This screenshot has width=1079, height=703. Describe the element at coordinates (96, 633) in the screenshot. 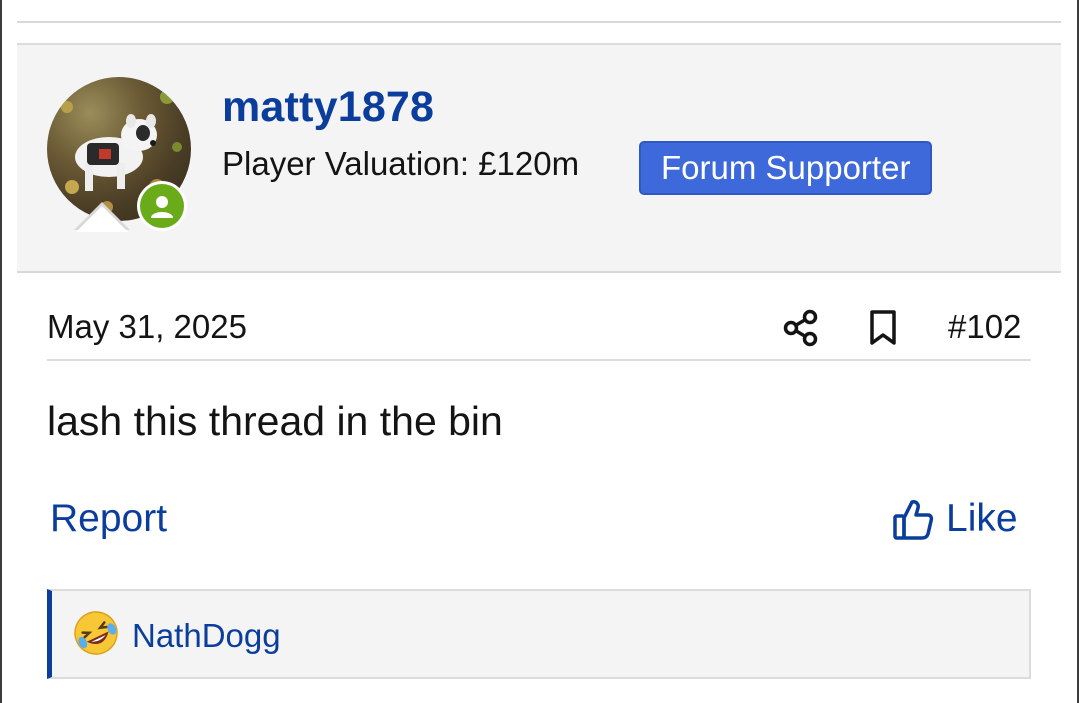

I see `laughing-emoji-icon` at that location.